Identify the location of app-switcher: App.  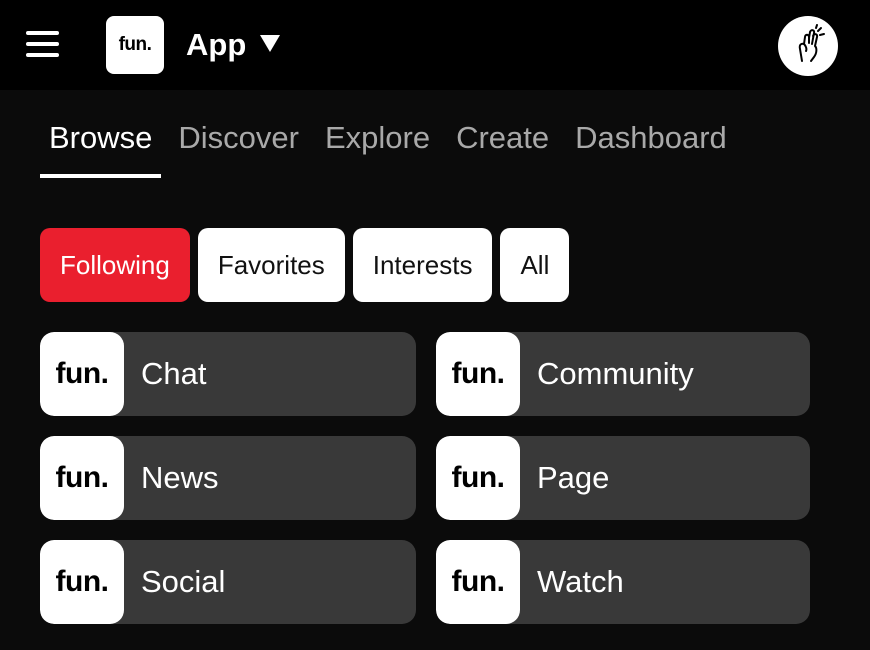
(233, 45).